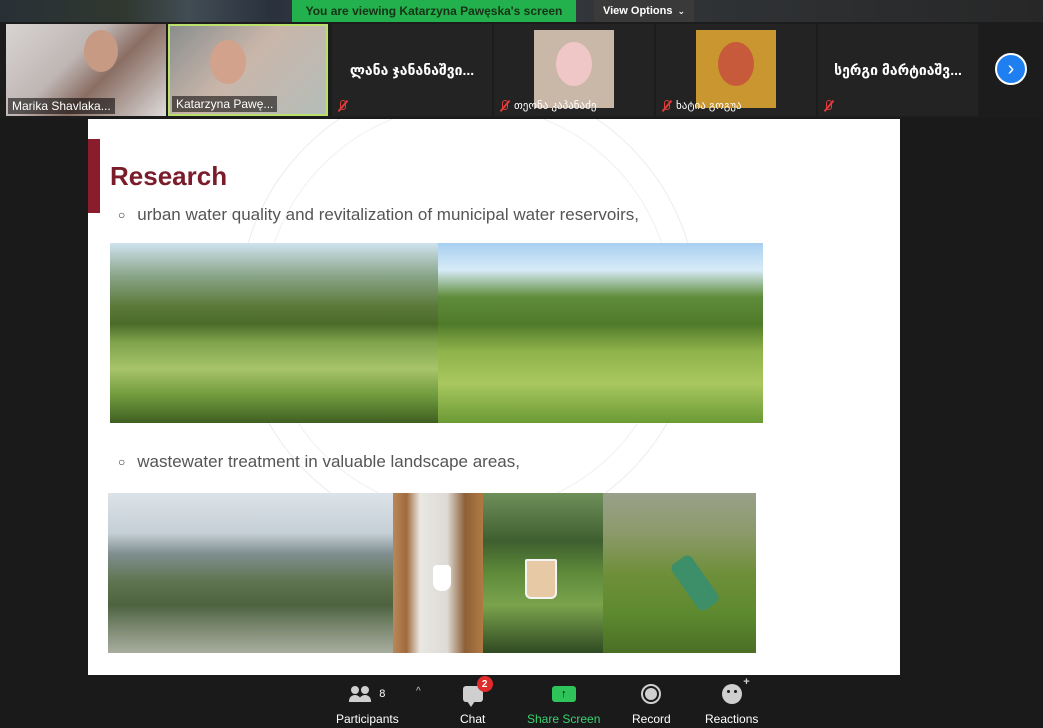 The image size is (1043, 728). Describe the element at coordinates (473, 719) in the screenshot. I see `chat-label: Chat` at that location.